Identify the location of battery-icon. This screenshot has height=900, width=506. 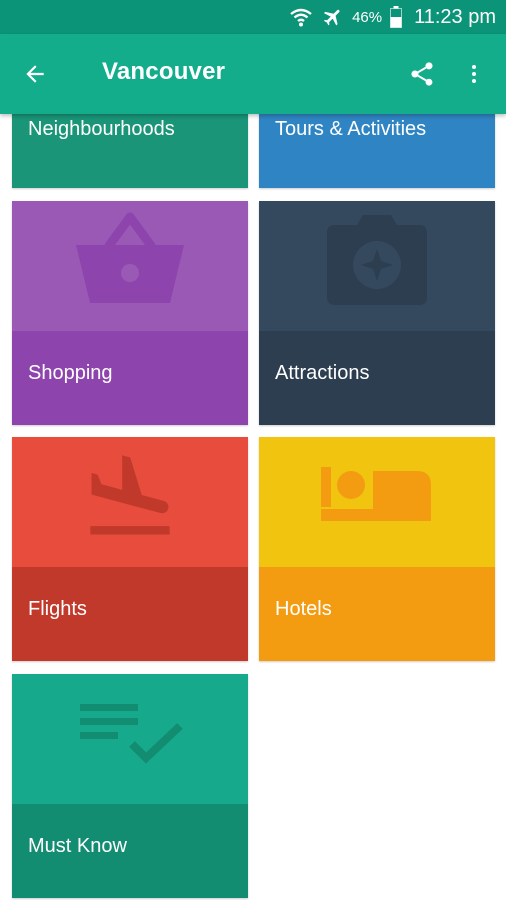
(396, 17).